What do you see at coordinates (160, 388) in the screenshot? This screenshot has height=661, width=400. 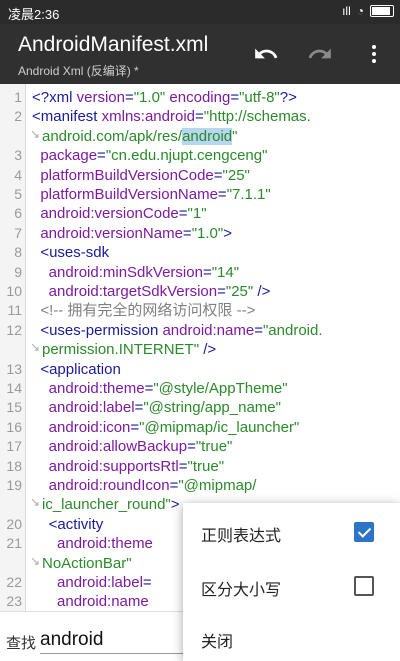 I see `code-text: android:theme="@style/AppTheme"` at bounding box center [160, 388].